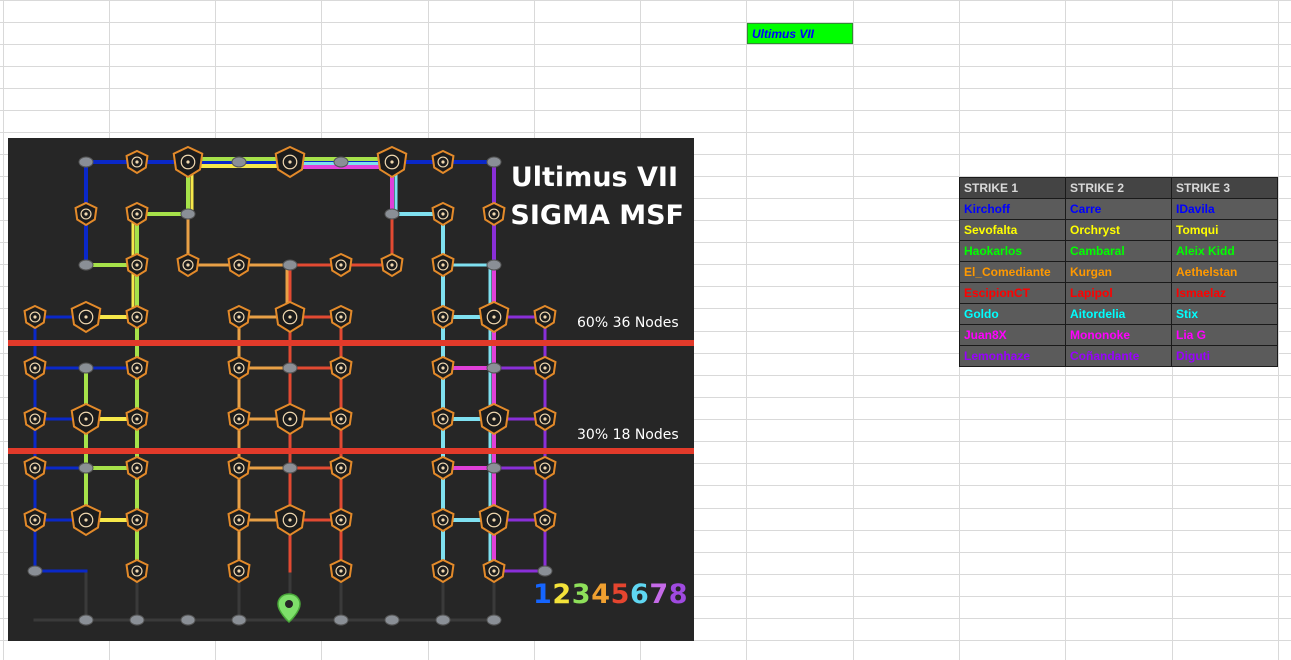 The height and width of the screenshot is (660, 1291). I want to click on strike-row: Goldo Aitordelia Stix, so click(1118, 314).